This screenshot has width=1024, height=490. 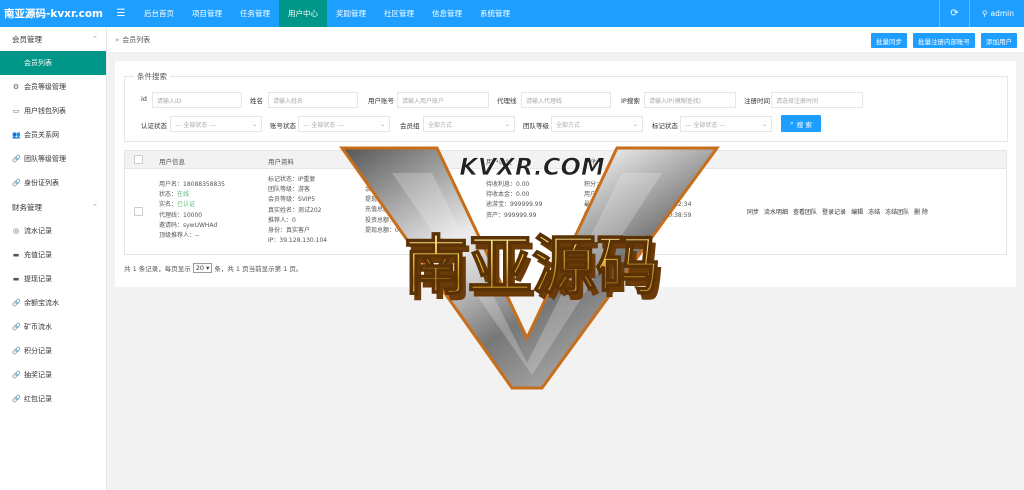 I want to click on tag-select-value: --- 全部状态 ---, so click(x=705, y=125).